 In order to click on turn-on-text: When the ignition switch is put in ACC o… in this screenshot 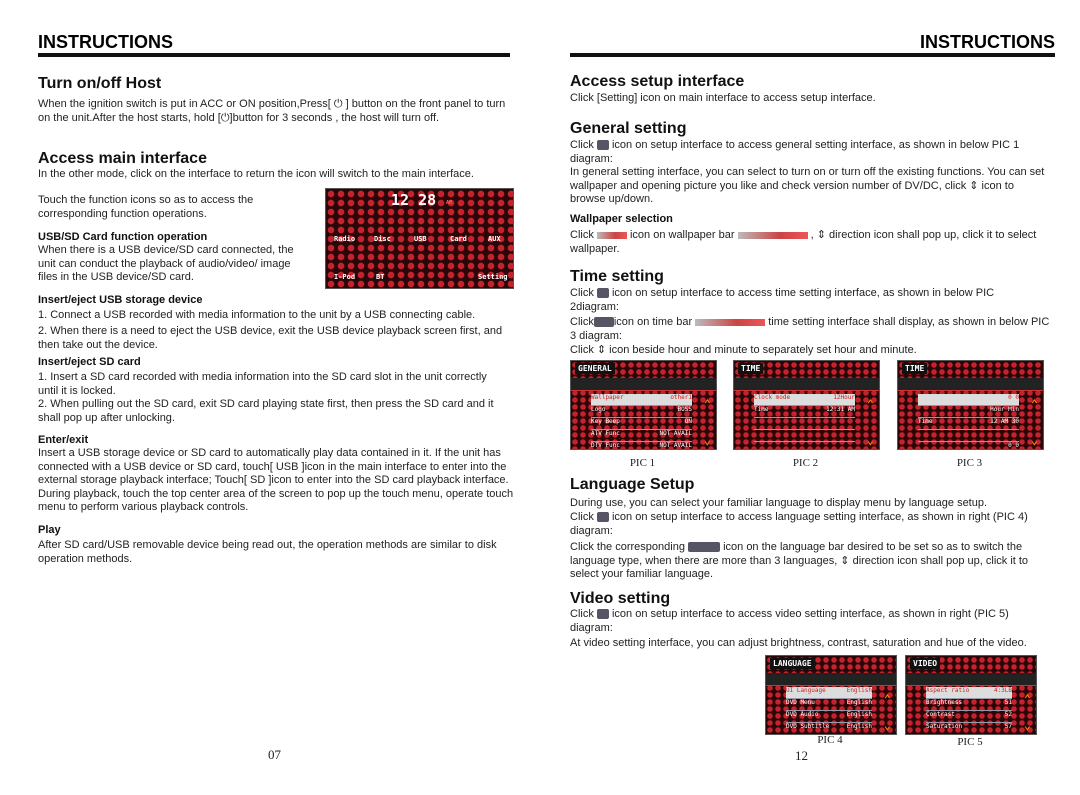, I will do `click(272, 111)`.